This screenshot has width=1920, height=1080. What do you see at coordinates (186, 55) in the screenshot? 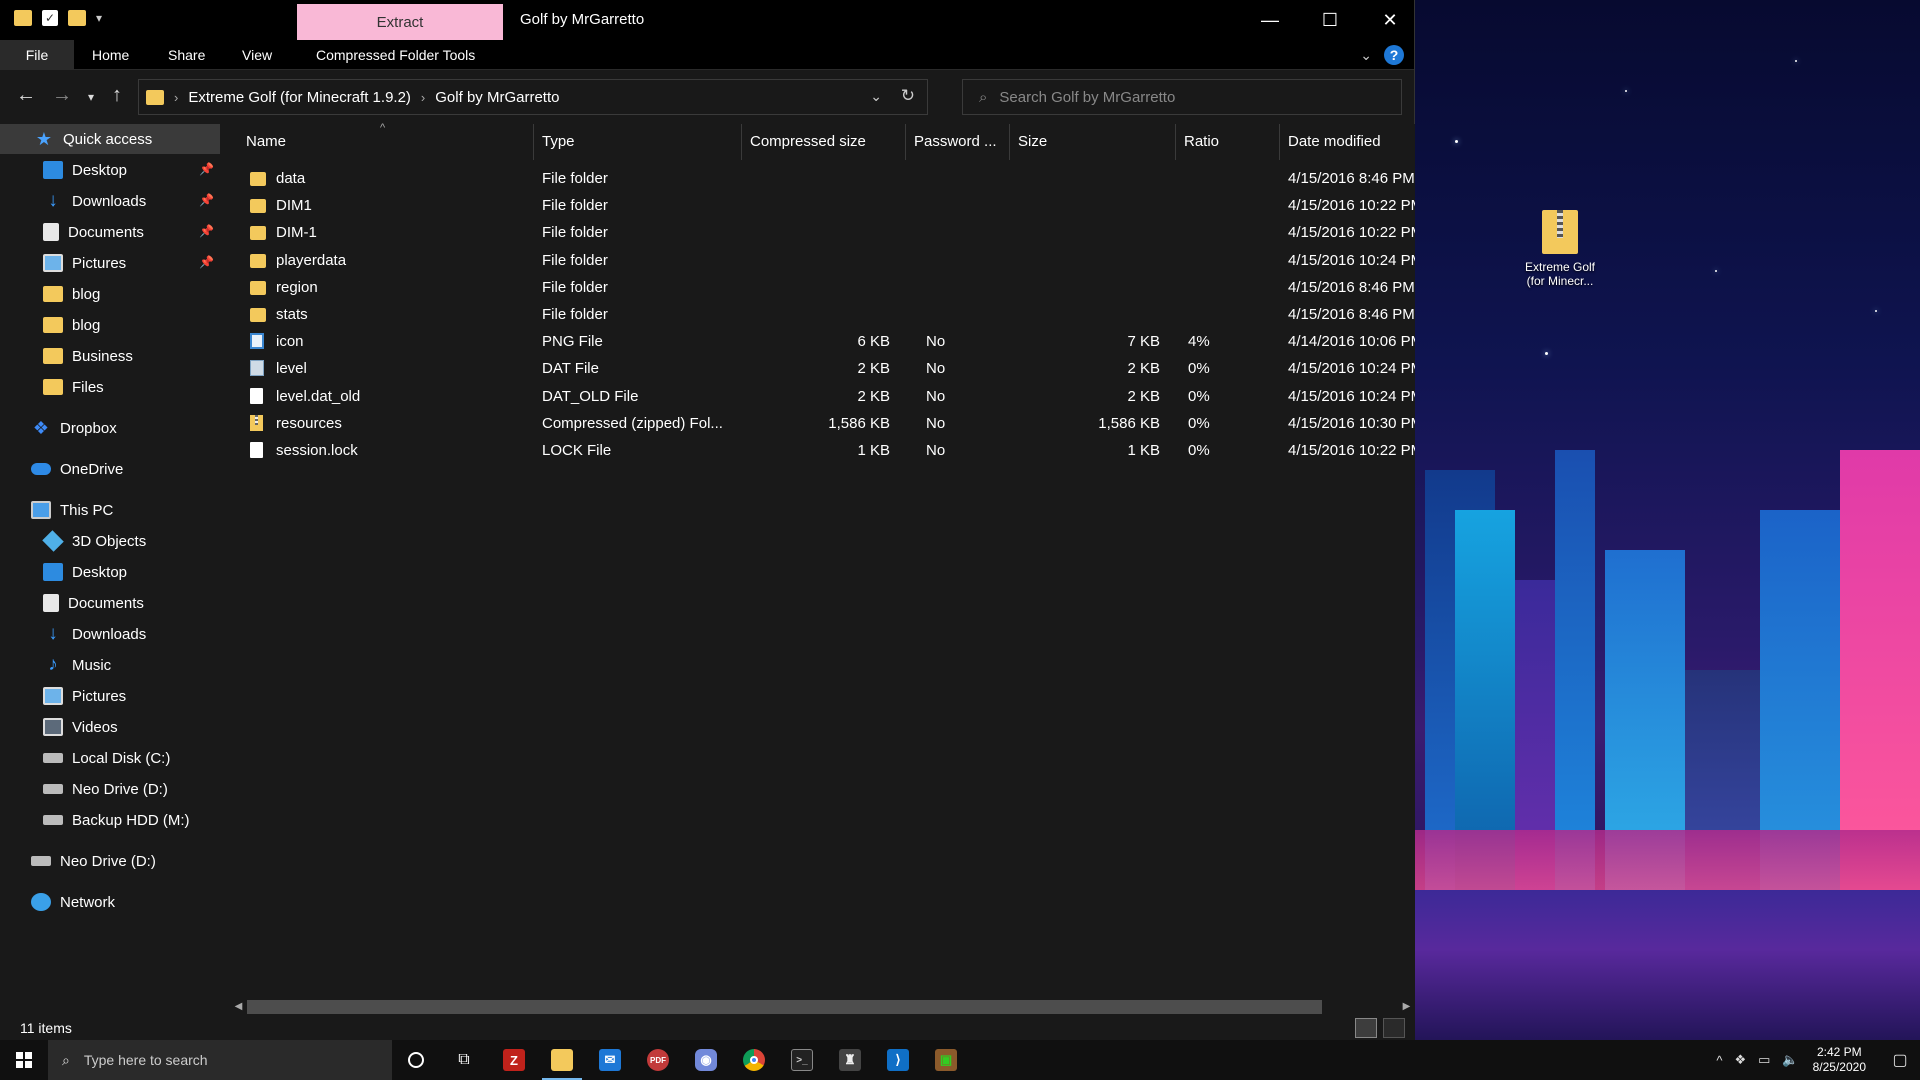
I see `tab-share: Share` at bounding box center [186, 55].